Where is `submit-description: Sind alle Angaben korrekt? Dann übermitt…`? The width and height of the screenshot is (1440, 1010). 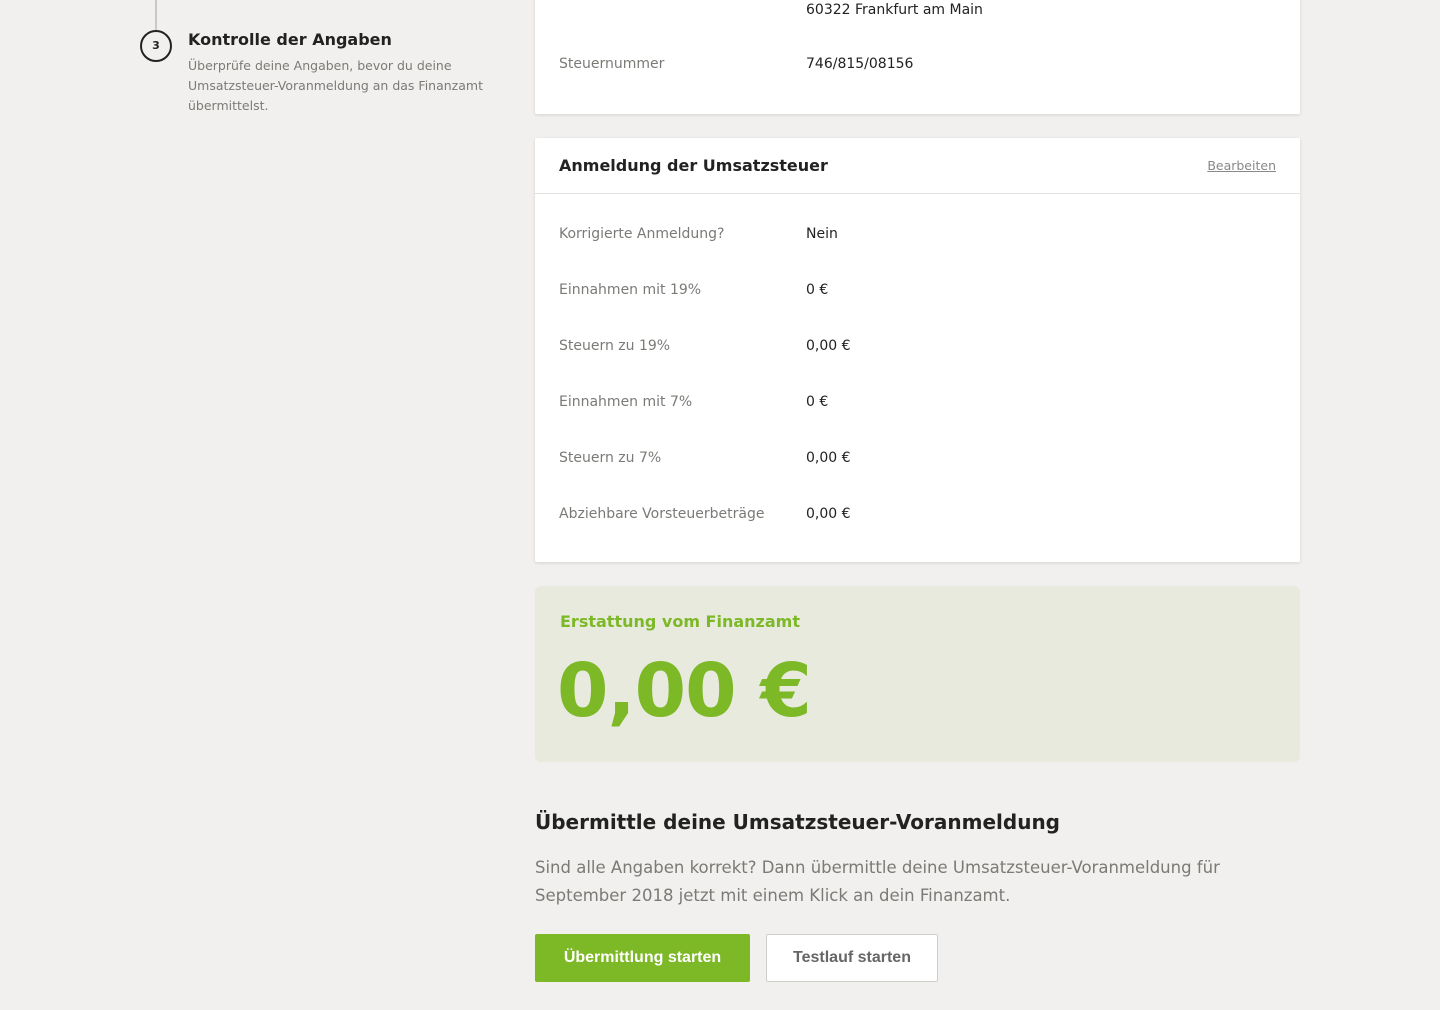
submit-description: Sind alle Angaben korrekt? Dann übermitt… is located at coordinates (877, 881).